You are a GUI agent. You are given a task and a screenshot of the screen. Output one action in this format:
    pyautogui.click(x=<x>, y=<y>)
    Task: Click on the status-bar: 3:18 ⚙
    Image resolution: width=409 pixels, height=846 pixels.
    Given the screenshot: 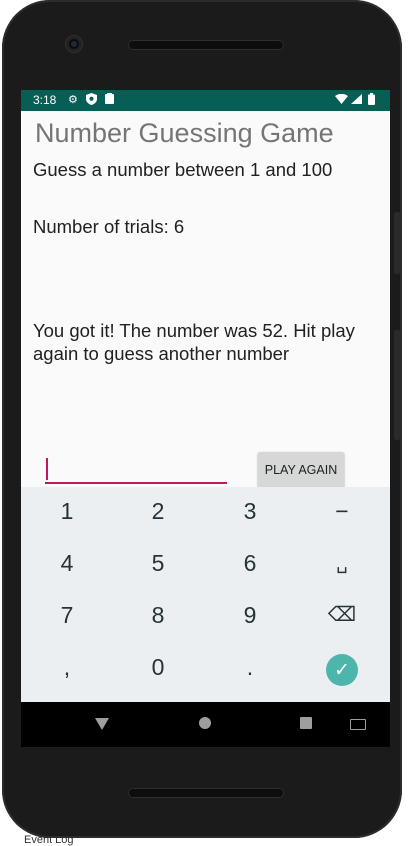 What is the action you would take?
    pyautogui.click(x=205, y=100)
    